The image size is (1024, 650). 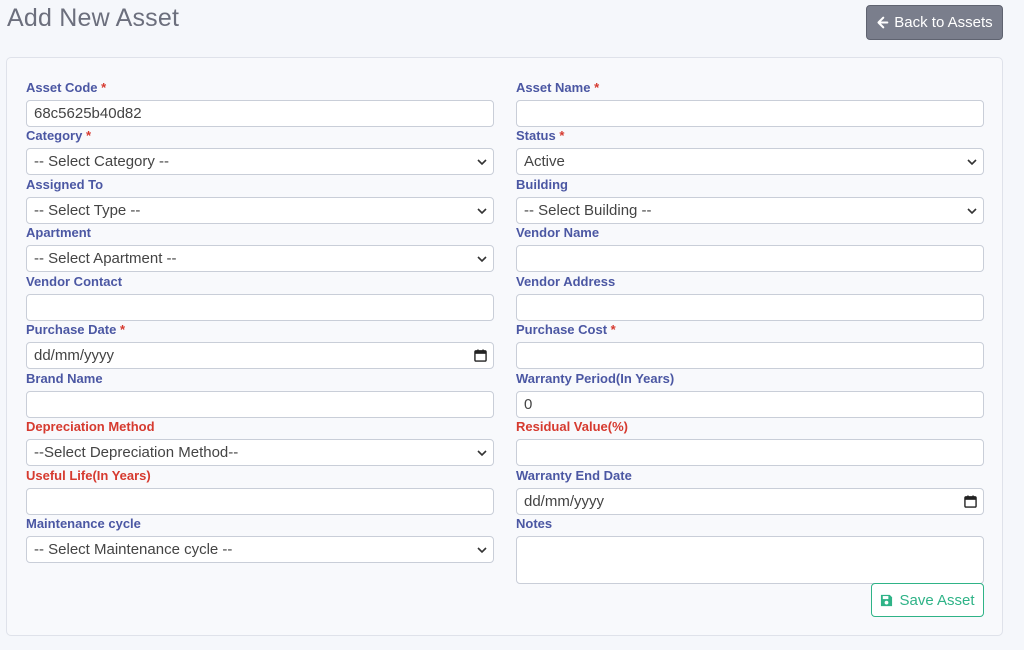 I want to click on asset-name-group: Asset Name *, so click(x=750, y=103).